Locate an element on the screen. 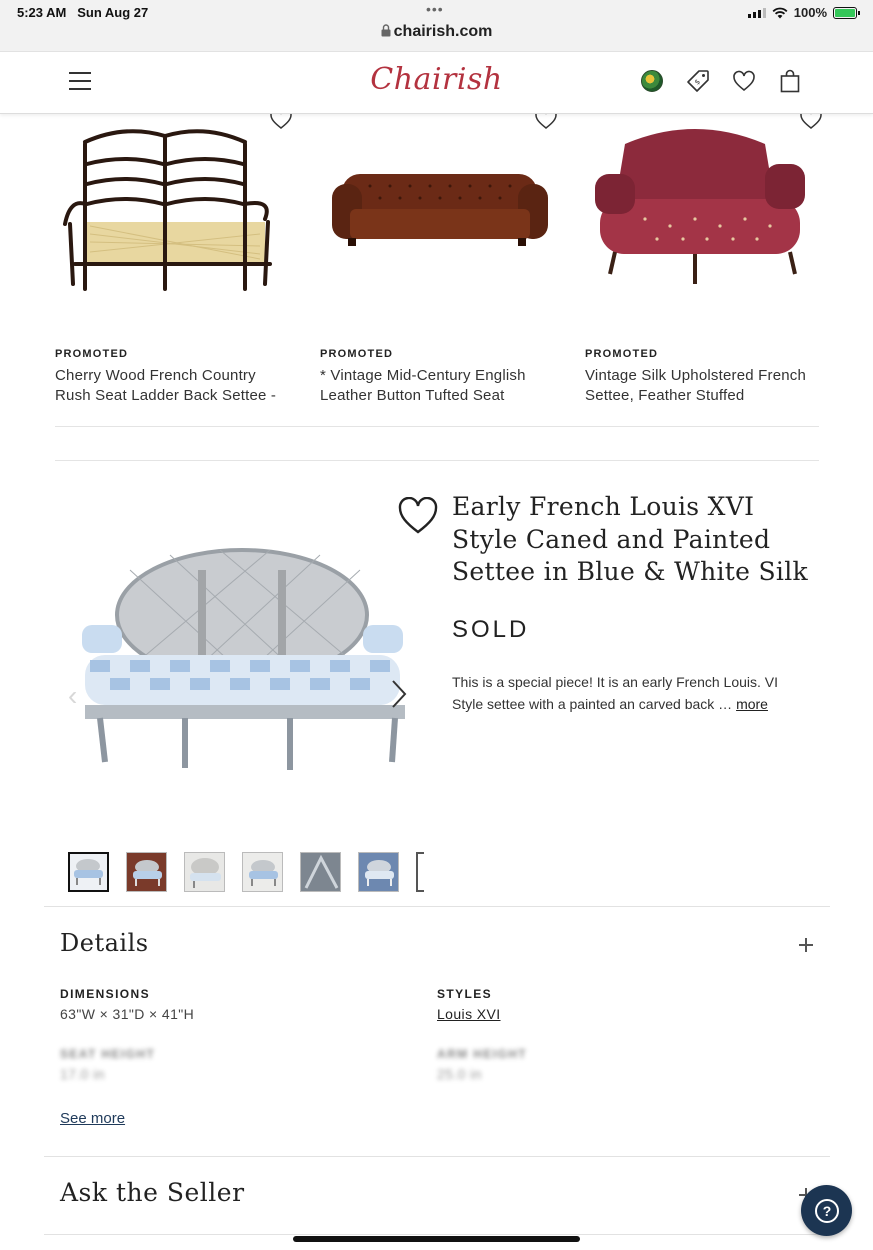 Image resolution: width=873 pixels, height=1250 pixels. lock-icon is located at coordinates (386, 30).